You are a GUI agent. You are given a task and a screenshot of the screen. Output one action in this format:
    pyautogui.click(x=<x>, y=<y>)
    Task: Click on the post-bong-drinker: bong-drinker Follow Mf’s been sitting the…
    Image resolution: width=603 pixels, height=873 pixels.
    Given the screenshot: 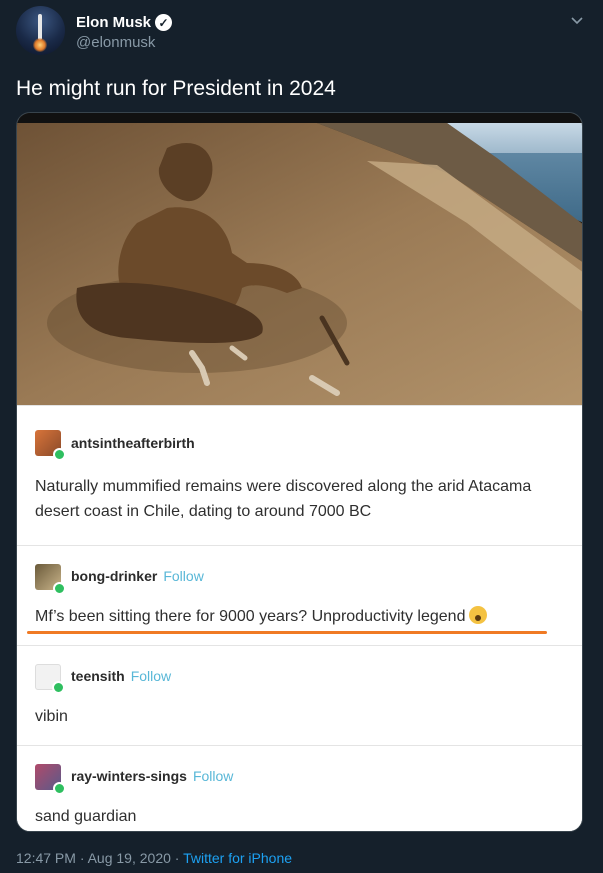 What is the action you would take?
    pyautogui.click(x=299, y=595)
    